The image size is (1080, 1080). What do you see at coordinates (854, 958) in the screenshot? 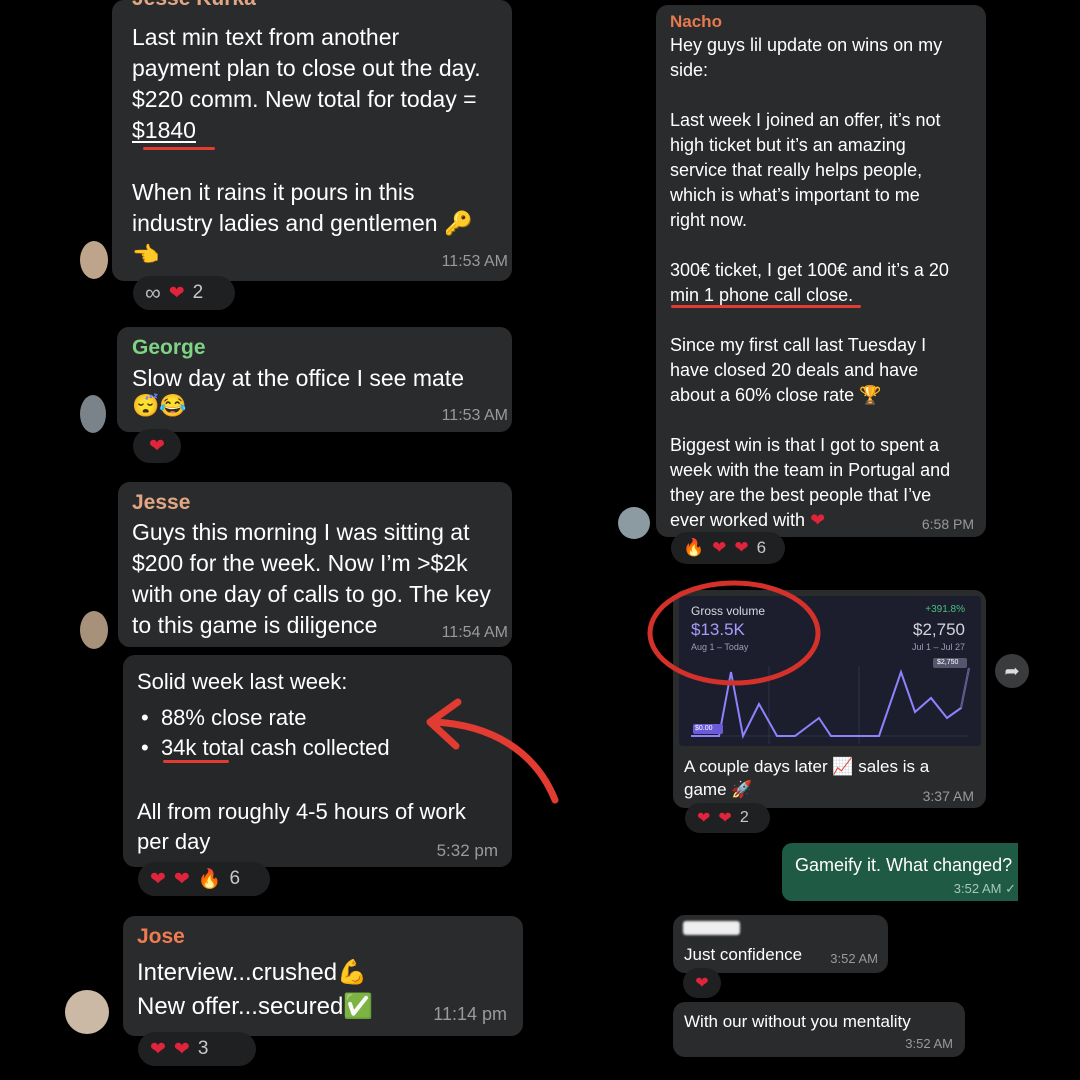
I see `message-time: 3:52 AM` at bounding box center [854, 958].